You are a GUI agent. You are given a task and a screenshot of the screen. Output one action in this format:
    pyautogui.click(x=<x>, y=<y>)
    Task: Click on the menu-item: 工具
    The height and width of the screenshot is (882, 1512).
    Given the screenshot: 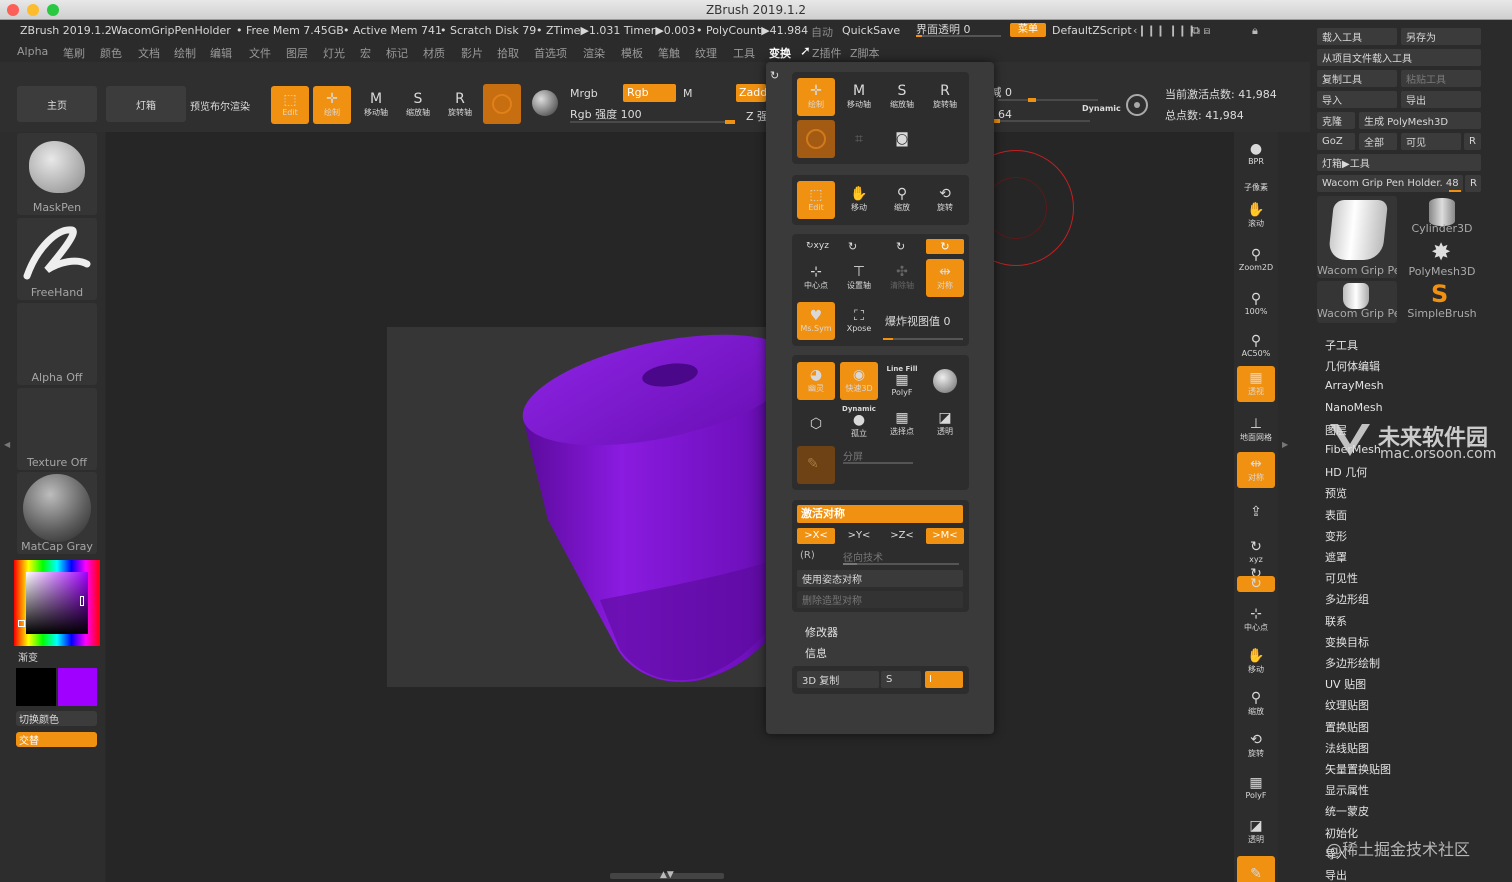 What is the action you would take?
    pyautogui.click(x=744, y=53)
    